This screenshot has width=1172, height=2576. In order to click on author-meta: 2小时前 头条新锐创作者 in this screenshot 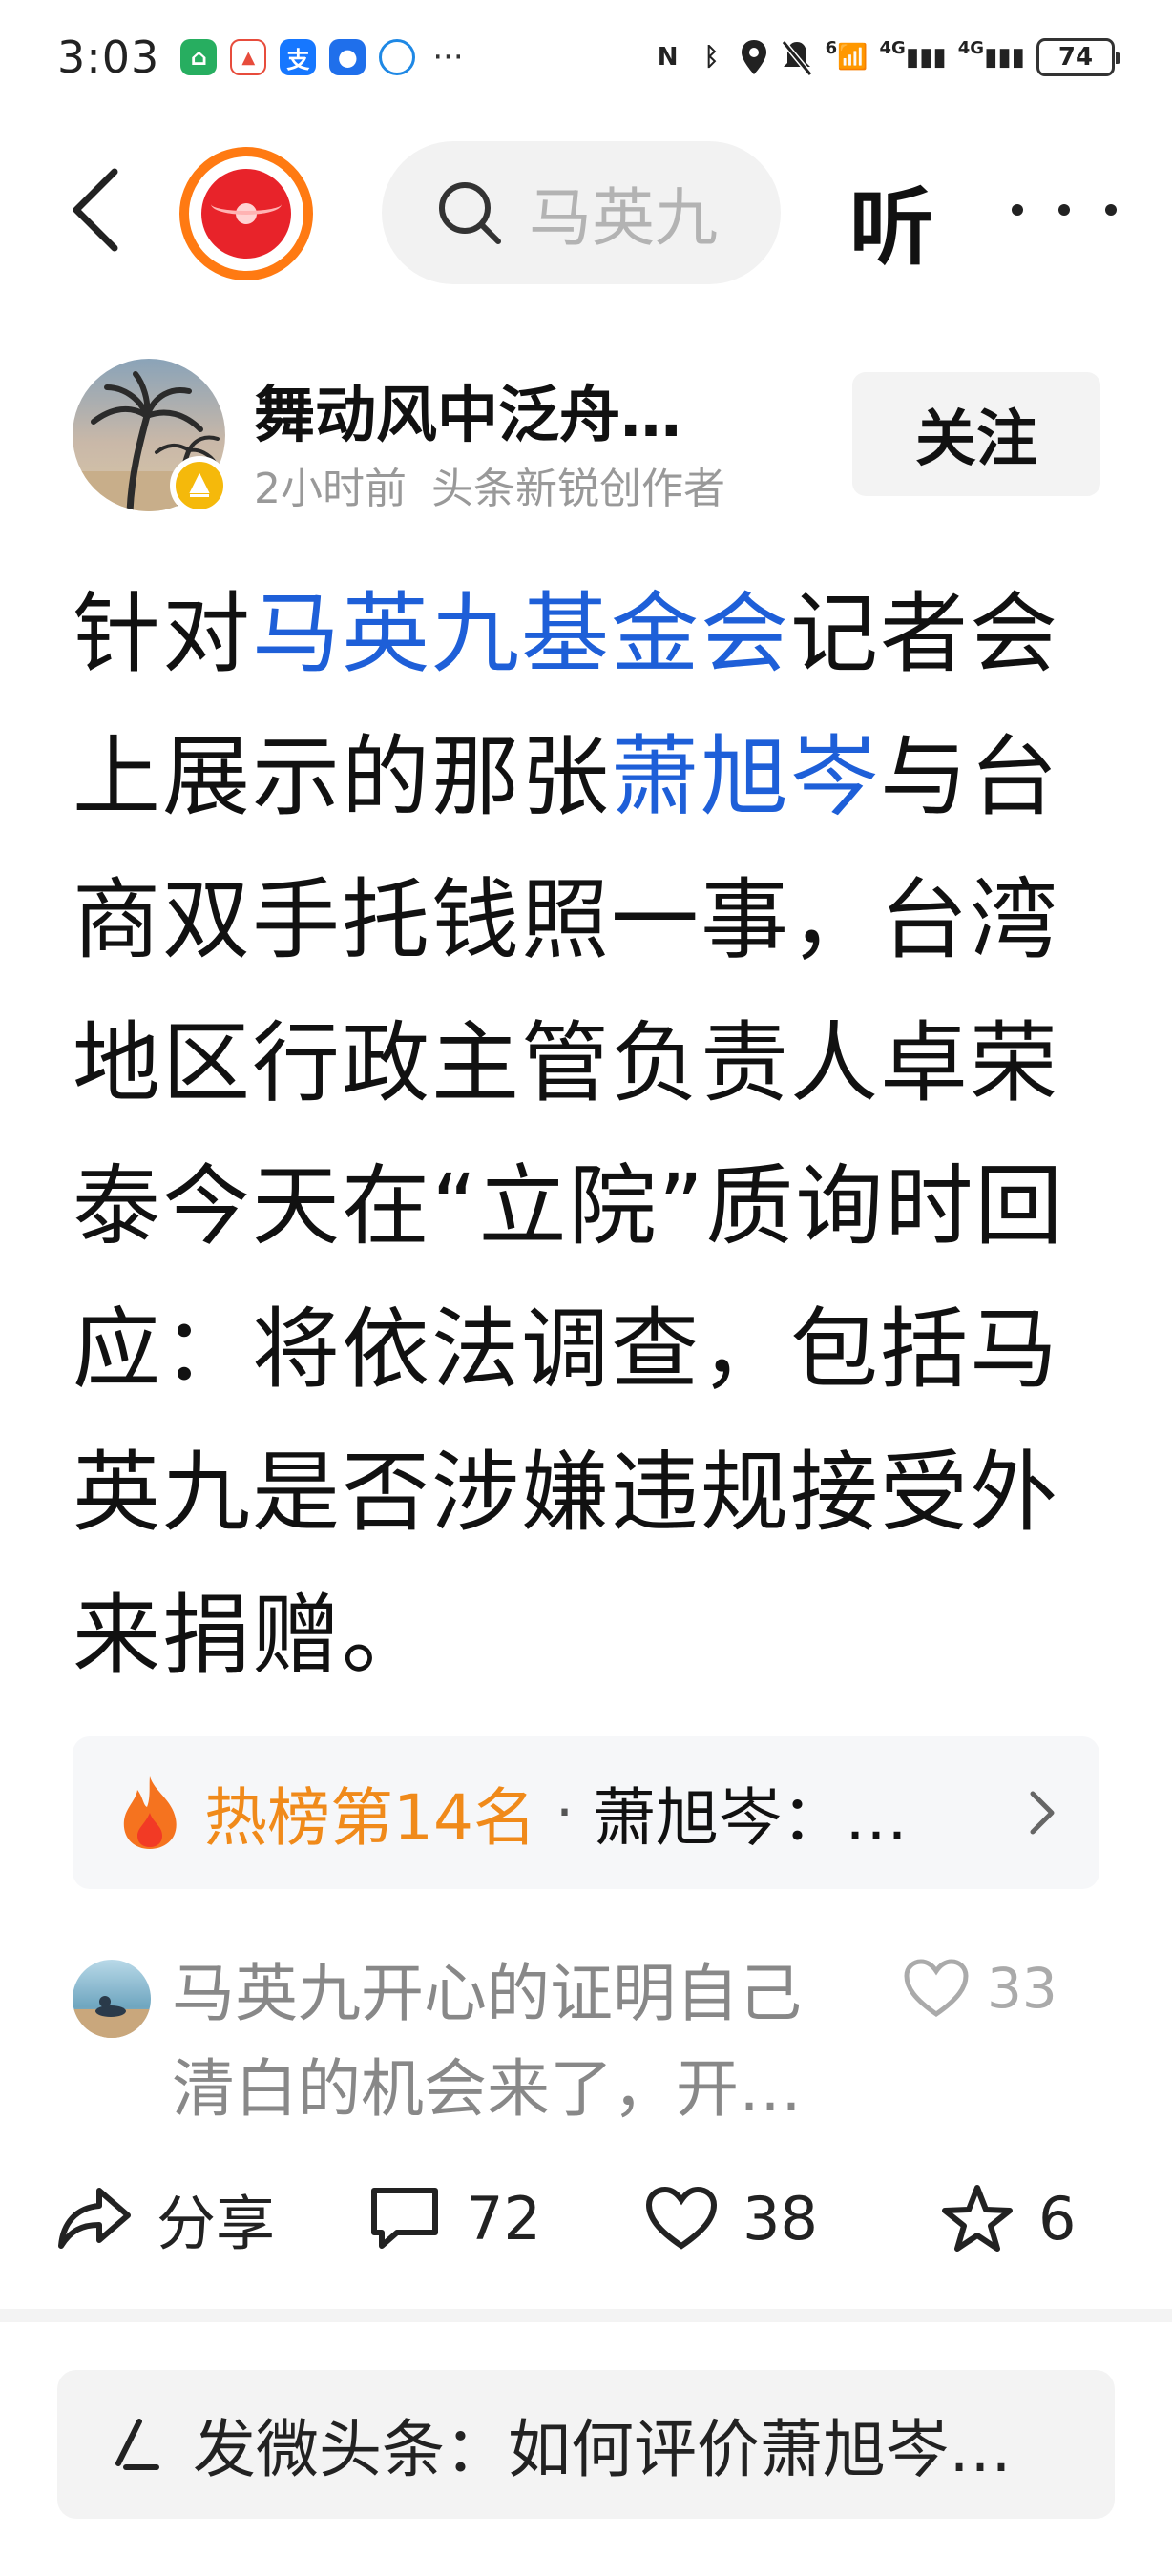, I will do `click(489, 484)`.